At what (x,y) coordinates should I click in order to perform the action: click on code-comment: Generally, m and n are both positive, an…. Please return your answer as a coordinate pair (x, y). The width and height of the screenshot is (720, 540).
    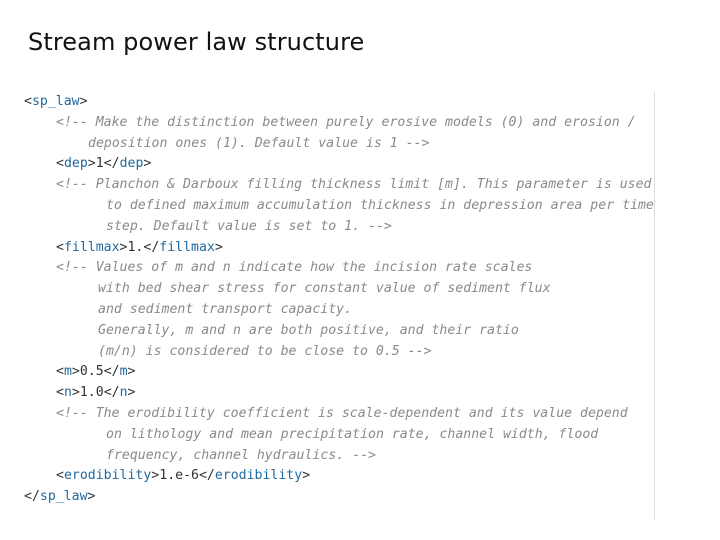
    Looking at the image, I should click on (308, 330).